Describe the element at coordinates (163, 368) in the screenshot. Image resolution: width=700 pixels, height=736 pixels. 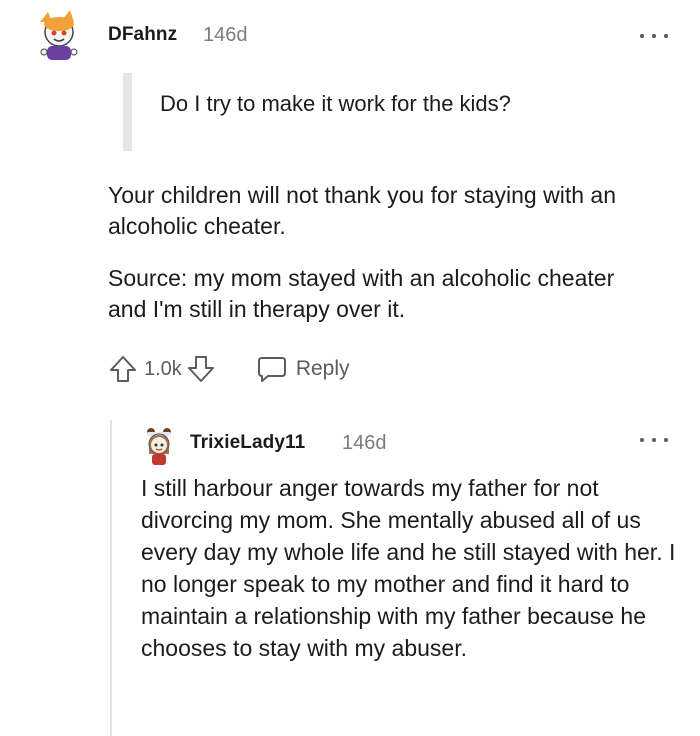
I see `vote-count: 1.0k` at that location.